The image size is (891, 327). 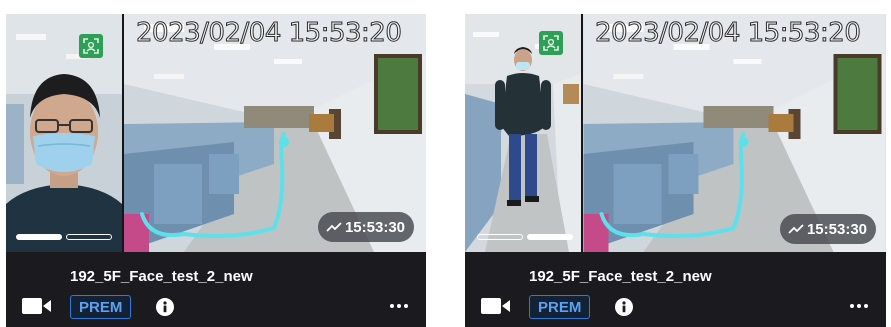 What do you see at coordinates (64, 133) in the screenshot?
I see `face-snapshot` at bounding box center [64, 133].